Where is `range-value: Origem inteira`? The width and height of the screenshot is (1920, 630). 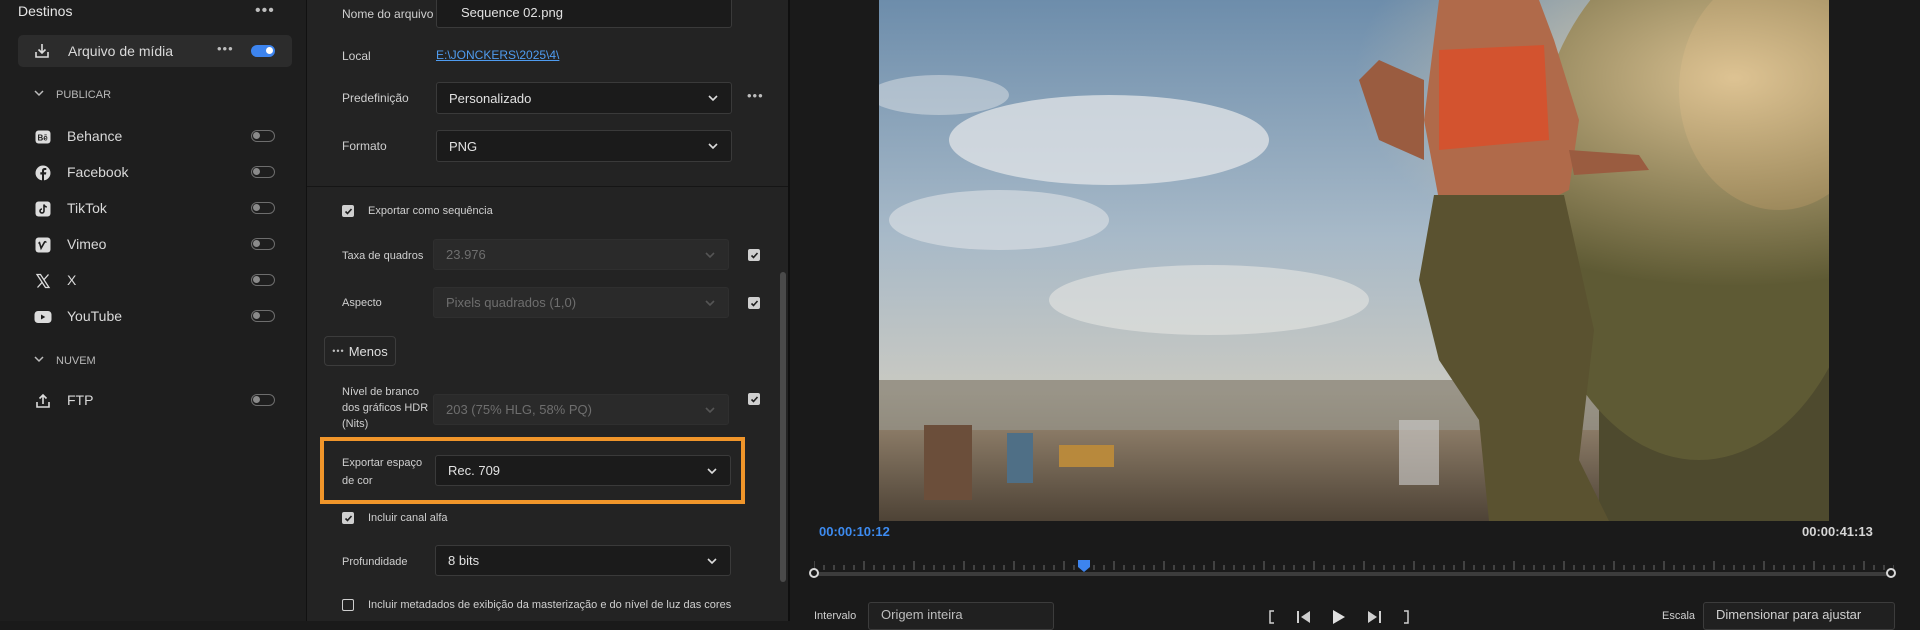 range-value: Origem inteira is located at coordinates (922, 614).